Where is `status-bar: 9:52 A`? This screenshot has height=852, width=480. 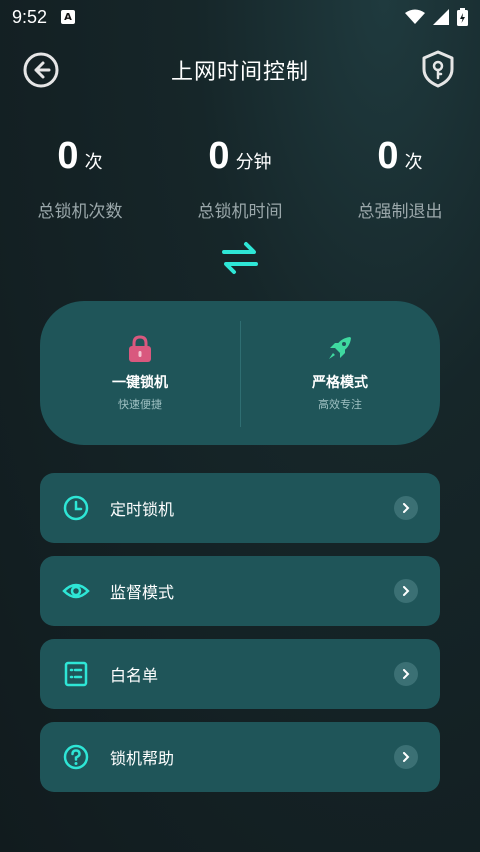
status-bar: 9:52 A is located at coordinates (240, 17).